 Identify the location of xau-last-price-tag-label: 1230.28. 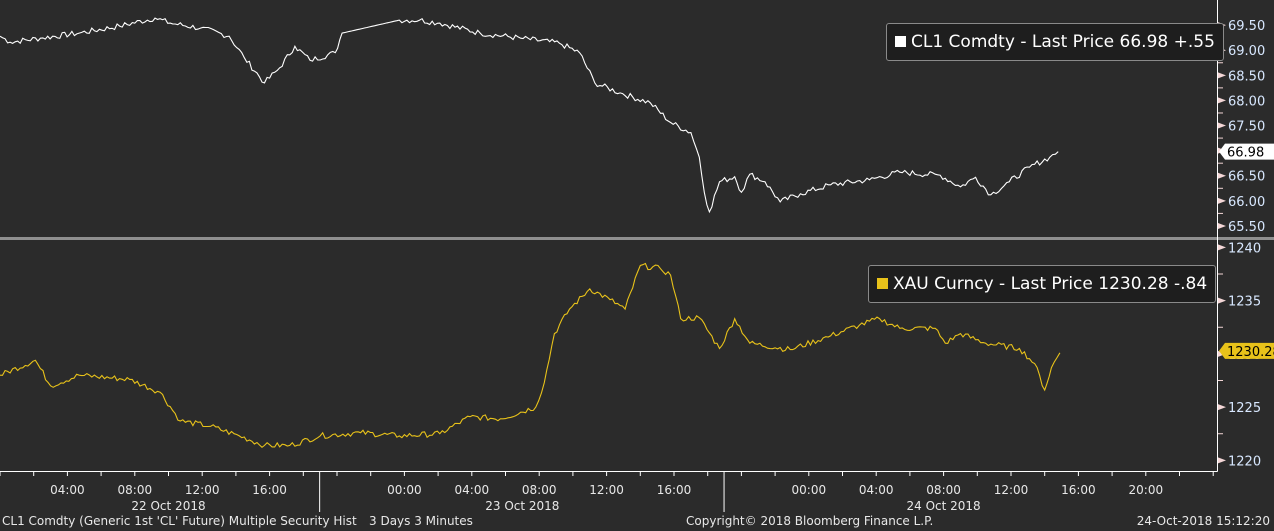
(1250, 352).